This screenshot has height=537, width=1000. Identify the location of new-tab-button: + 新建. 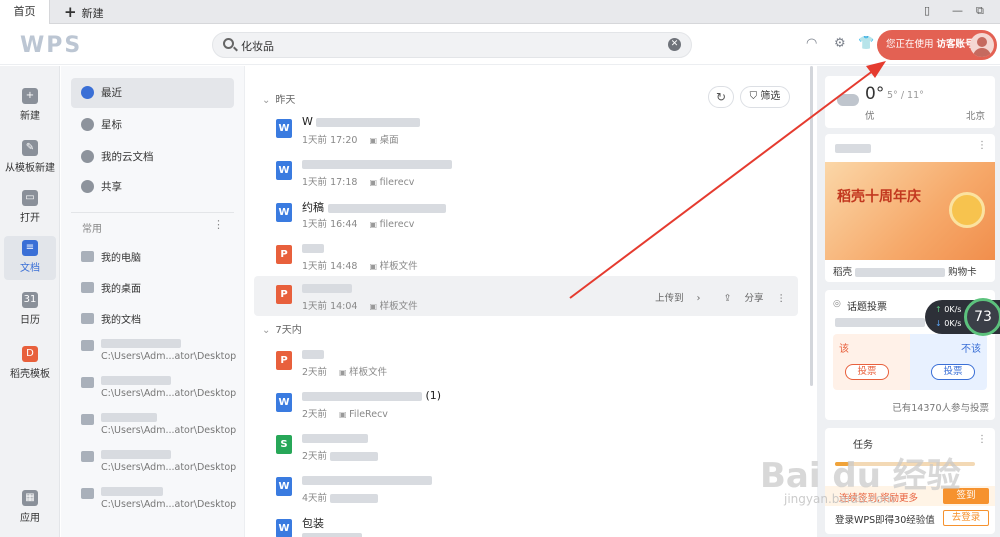
(84, 12).